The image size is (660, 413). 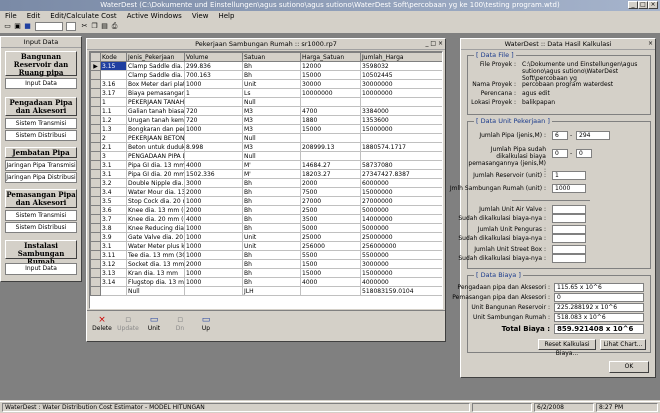 I want to click on cell-kode: 3.1, so click(x=113, y=165).